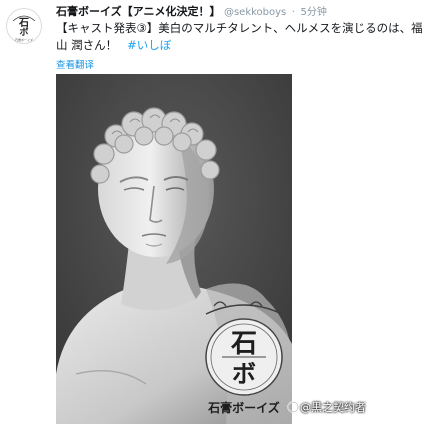 This screenshot has width=440, height=424. Describe the element at coordinates (333, 407) in the screenshot. I see `image-watermark: @黒之契约者` at that location.